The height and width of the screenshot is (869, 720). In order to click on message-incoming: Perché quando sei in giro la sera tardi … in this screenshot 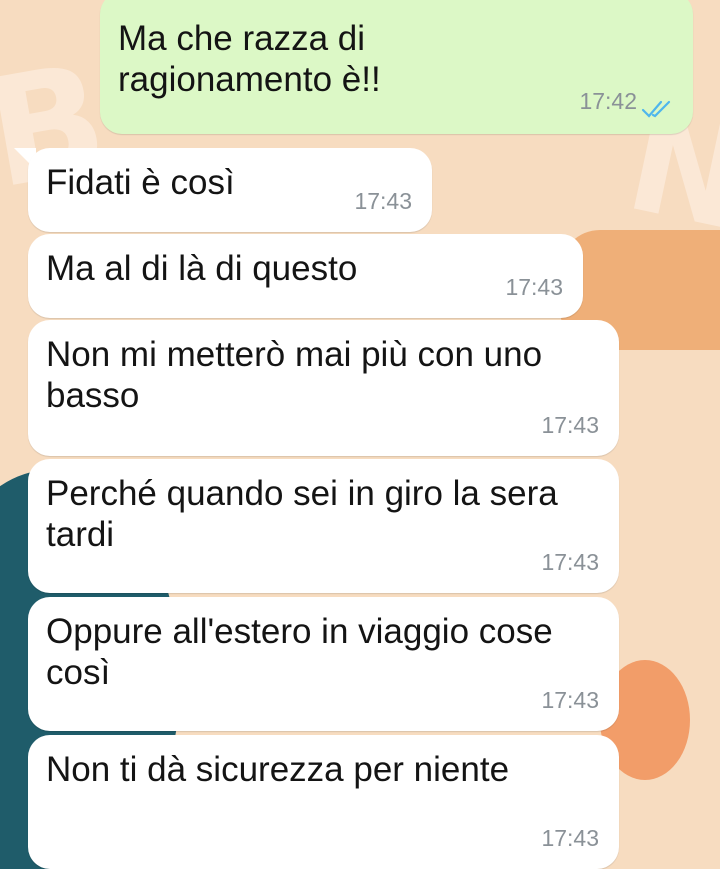, I will do `click(323, 526)`.